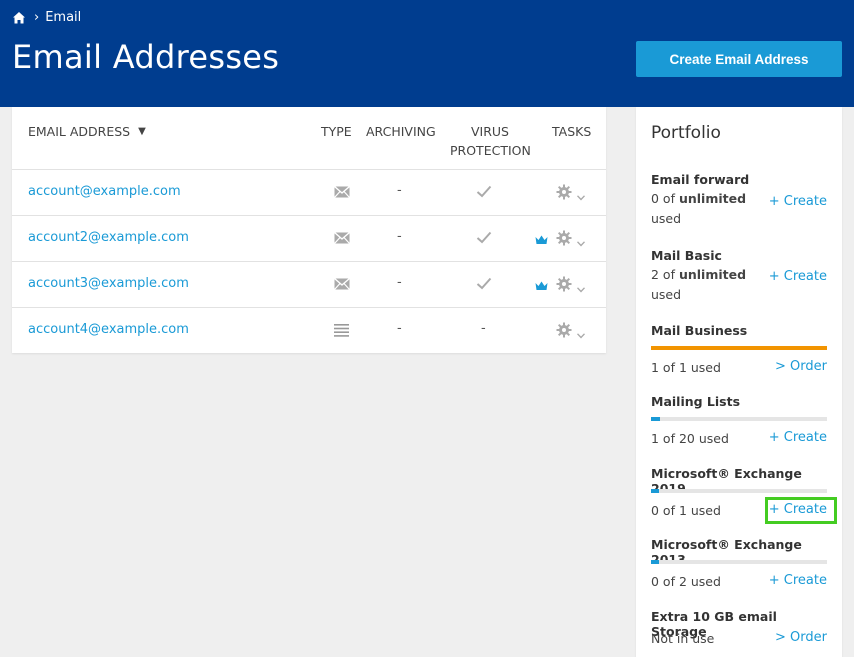 This screenshot has height=657, width=854. What do you see at coordinates (665, 198) in the screenshot?
I see `usage-prefix: 0 of` at bounding box center [665, 198].